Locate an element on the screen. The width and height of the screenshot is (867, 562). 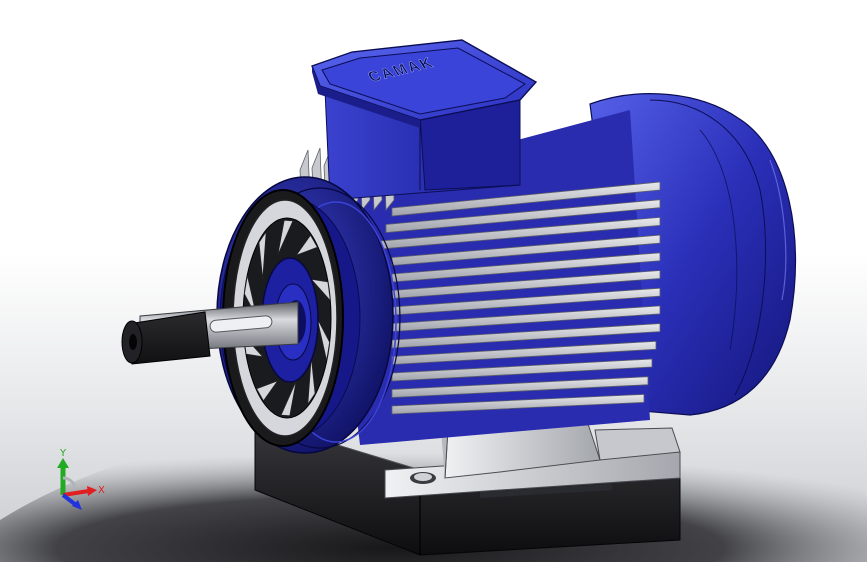
y-axis-head is located at coordinates (63, 463).